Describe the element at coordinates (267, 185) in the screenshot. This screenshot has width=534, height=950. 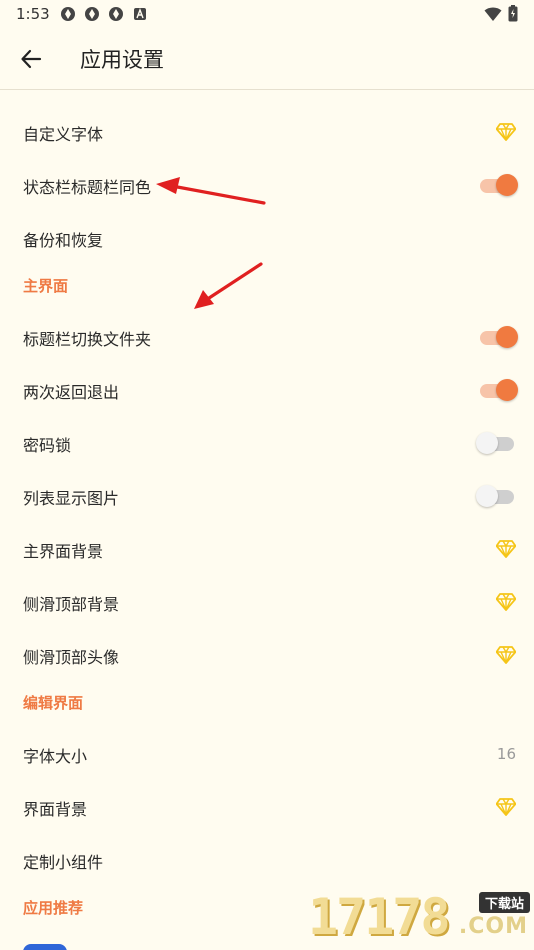
I see `settings-row: 状态栏标题栏同色` at that location.